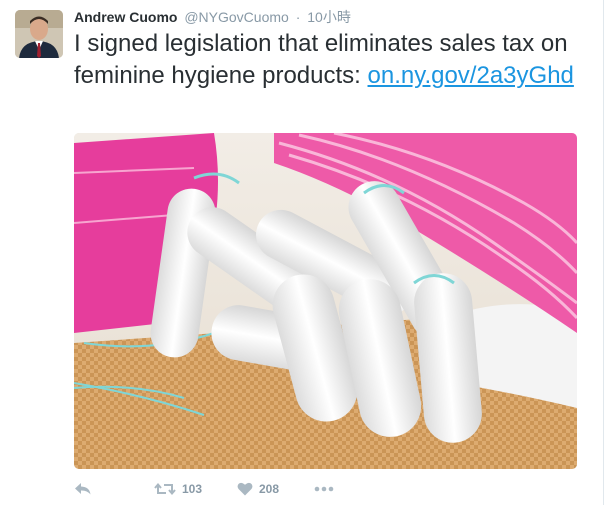  I want to click on like-count: 208, so click(269, 489).